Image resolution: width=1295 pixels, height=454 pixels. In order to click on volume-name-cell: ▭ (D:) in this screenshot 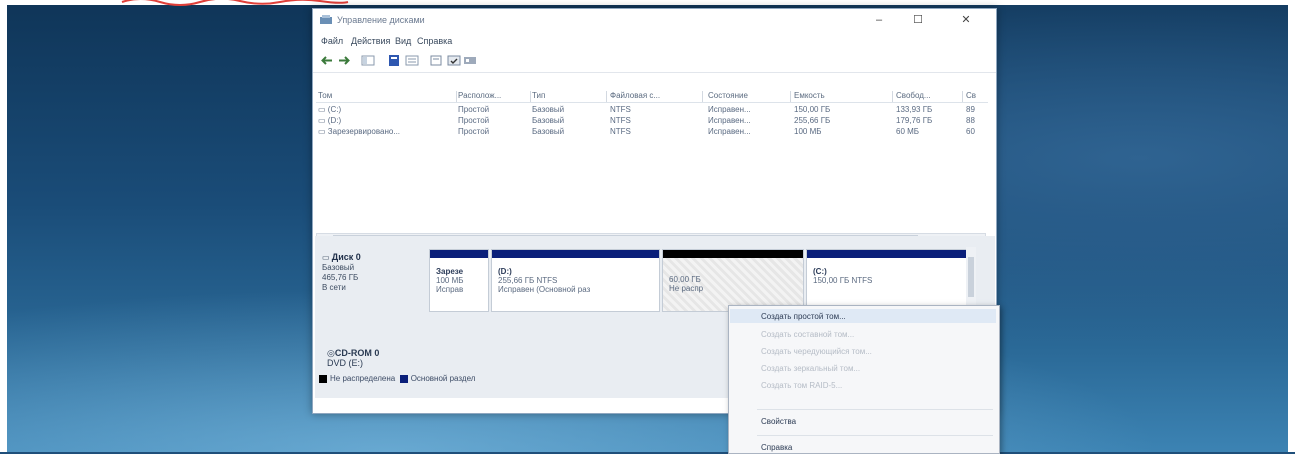, I will do `click(330, 120)`.